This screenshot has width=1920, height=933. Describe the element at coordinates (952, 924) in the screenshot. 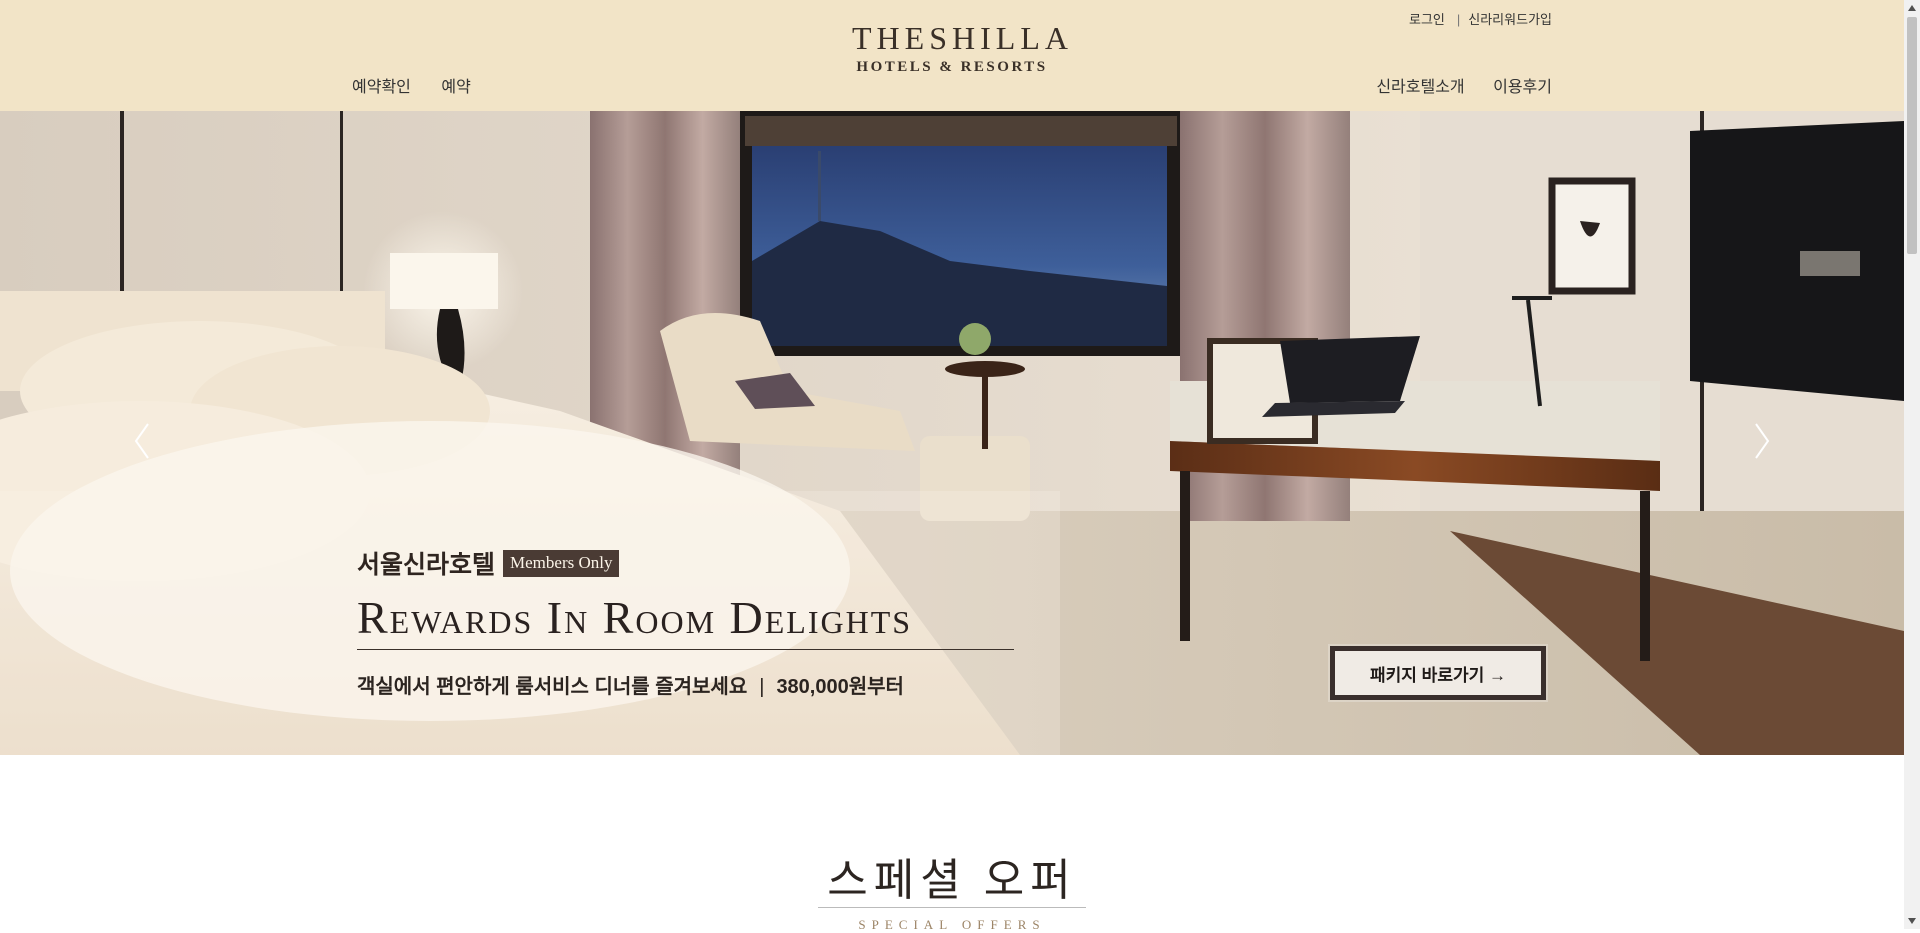

I see `special-offers-subtitle: SPECIAL OFFERS` at that location.